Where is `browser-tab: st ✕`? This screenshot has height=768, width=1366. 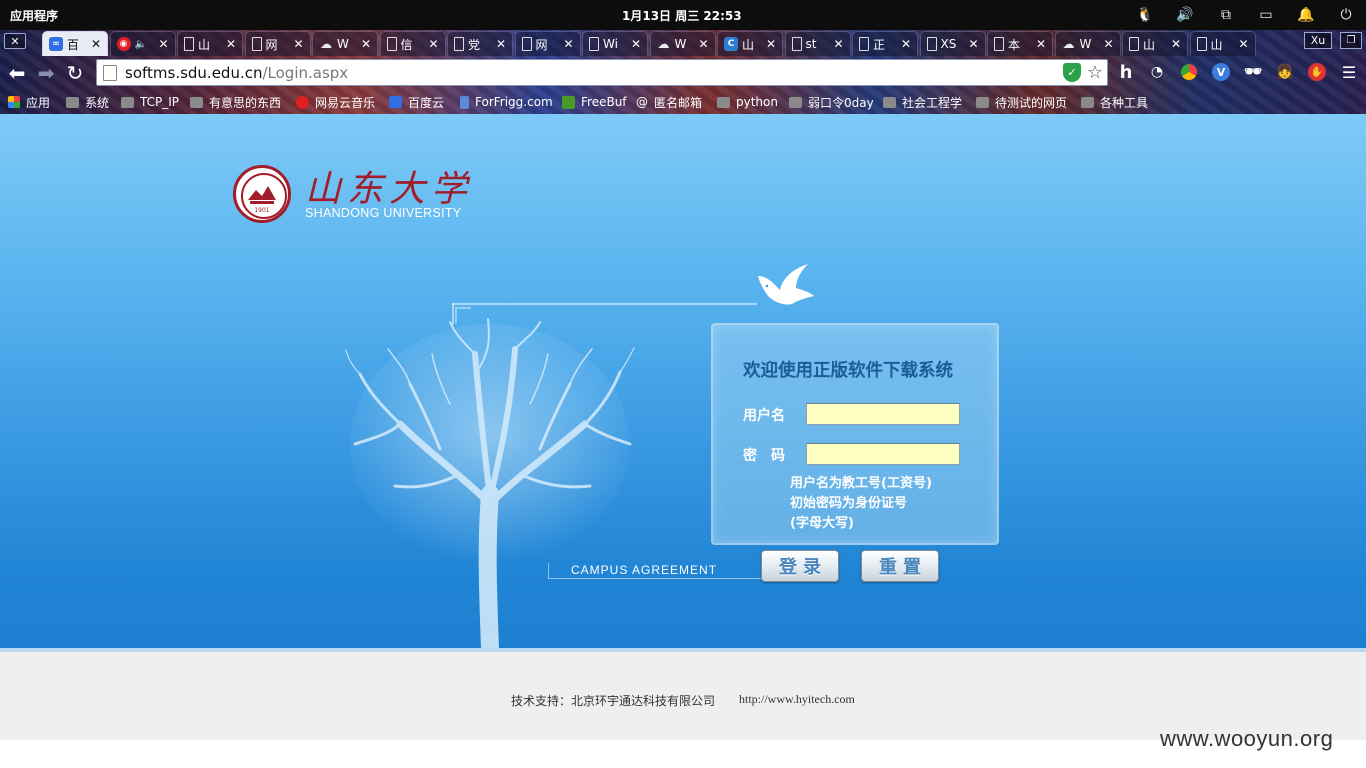 browser-tab: st ✕ is located at coordinates (817, 43).